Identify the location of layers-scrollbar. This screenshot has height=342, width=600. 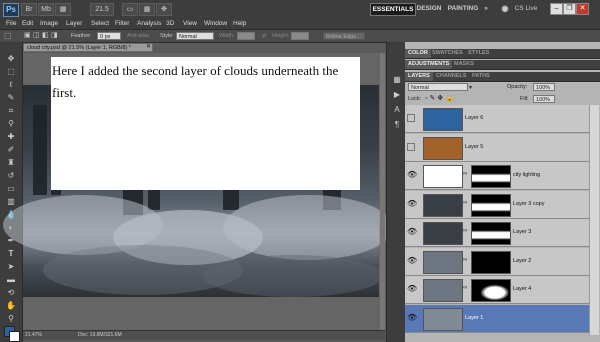
(594, 220).